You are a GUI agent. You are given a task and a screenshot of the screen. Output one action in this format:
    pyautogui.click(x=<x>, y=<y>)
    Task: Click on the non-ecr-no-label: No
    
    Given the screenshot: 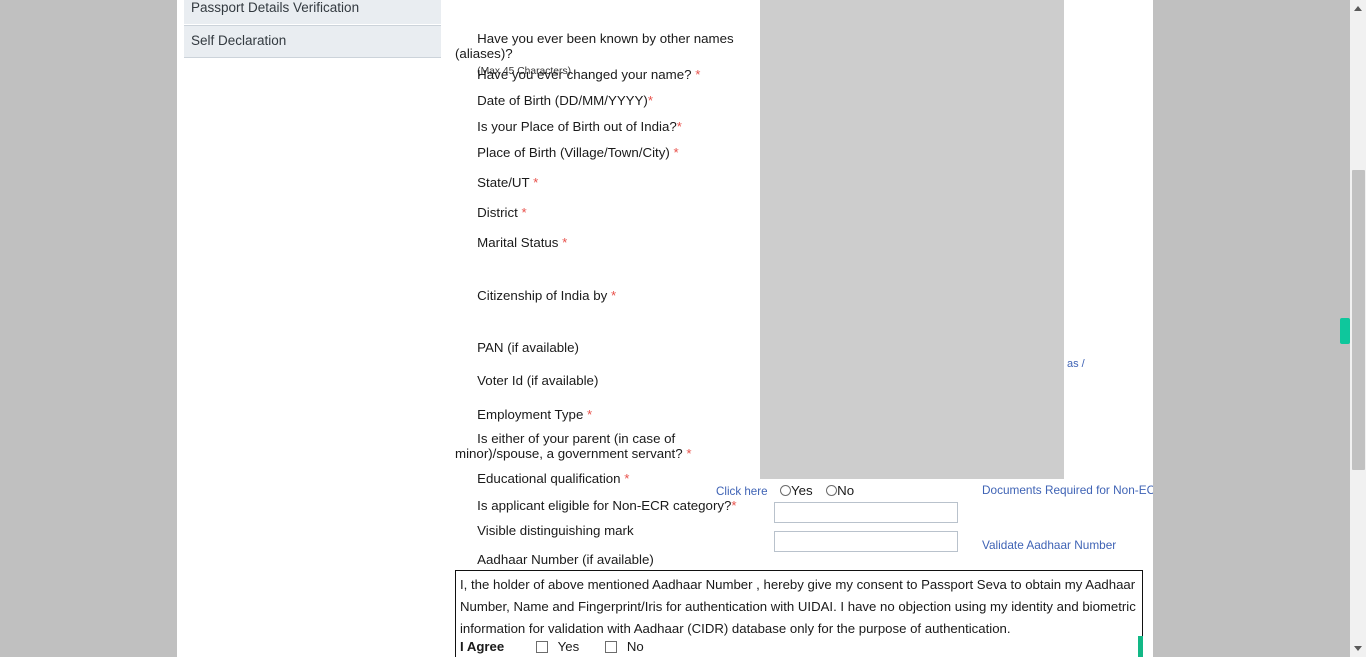 What is the action you would take?
    pyautogui.click(x=846, y=490)
    